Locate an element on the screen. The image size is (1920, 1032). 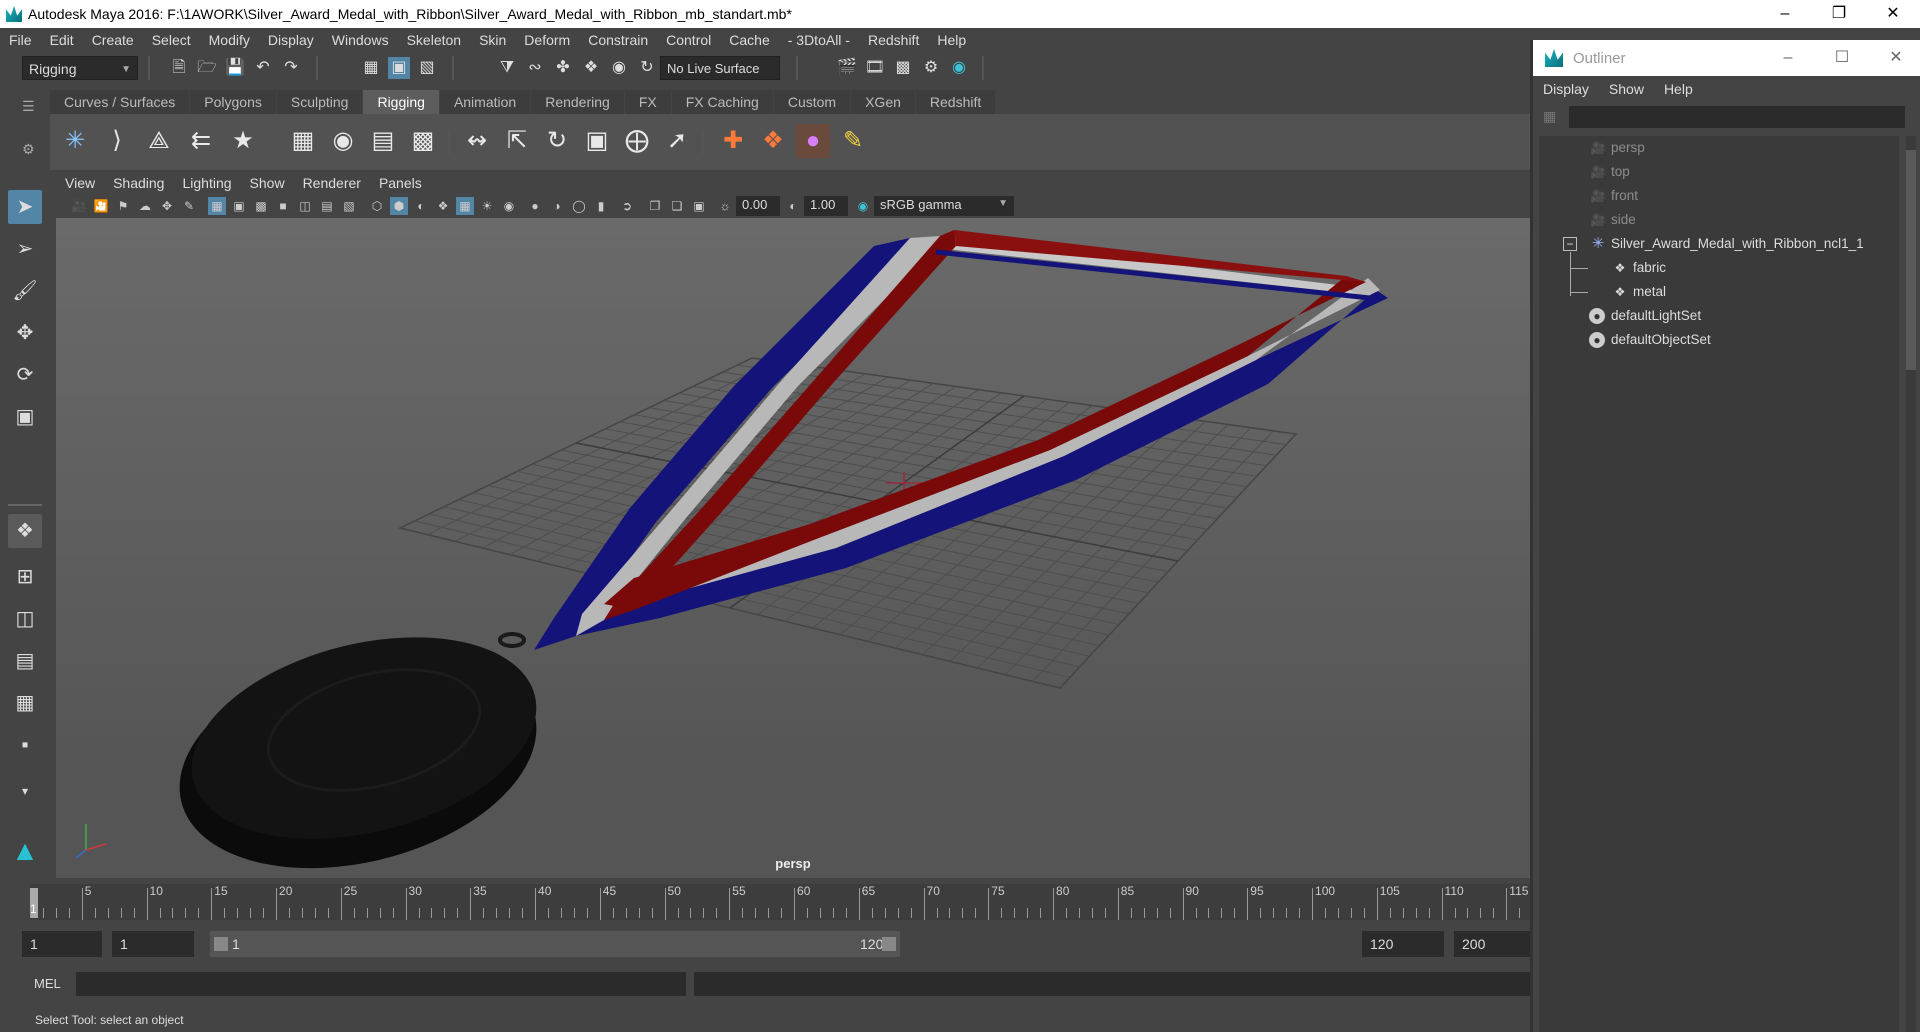
bind-skin-icon: ▦ is located at coordinates (303, 141).